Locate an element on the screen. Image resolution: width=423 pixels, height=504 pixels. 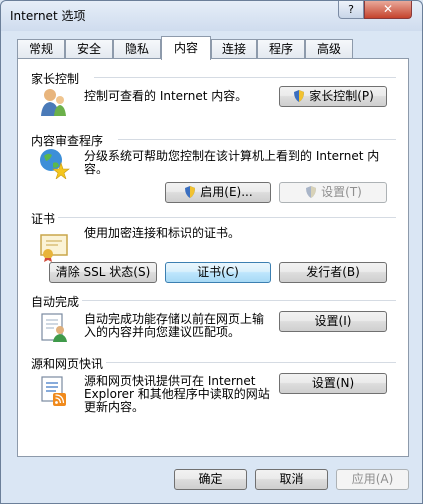
clear-ssl-state-button: 清除 SSL 状态(S) is located at coordinates (103, 272).